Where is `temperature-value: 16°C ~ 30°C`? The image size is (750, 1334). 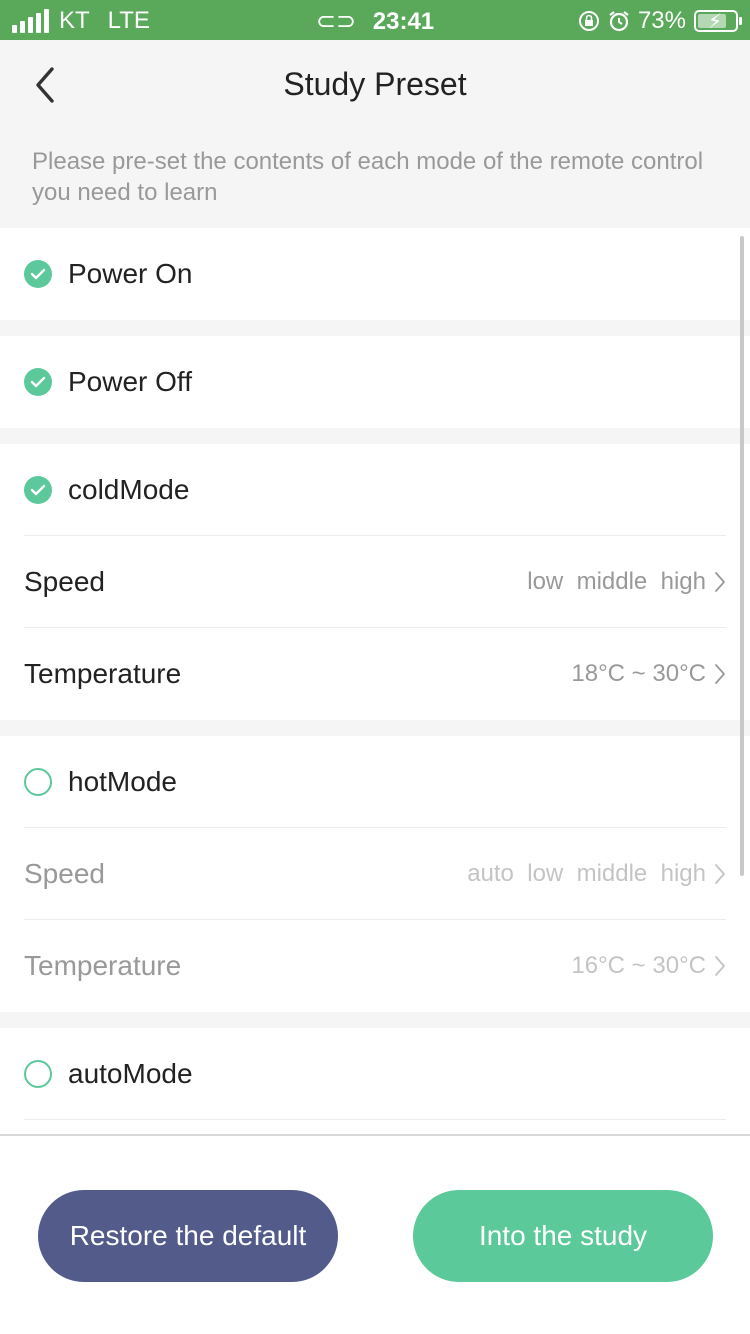
temperature-value: 16°C ~ 30°C is located at coordinates (638, 965).